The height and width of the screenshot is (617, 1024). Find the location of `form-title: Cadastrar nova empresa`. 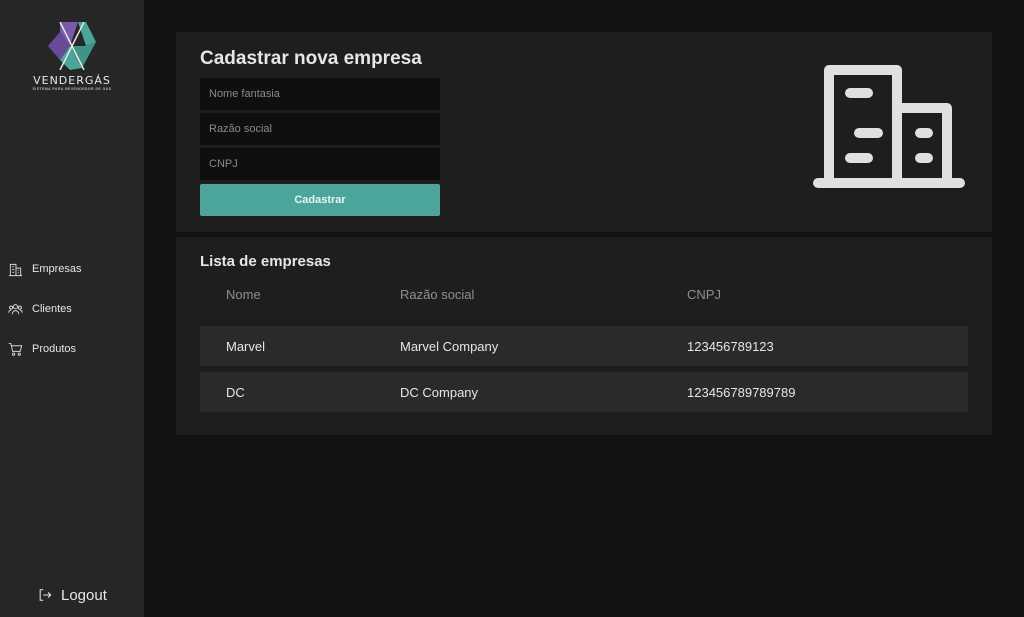

form-title: Cadastrar nova empresa is located at coordinates (311, 58).